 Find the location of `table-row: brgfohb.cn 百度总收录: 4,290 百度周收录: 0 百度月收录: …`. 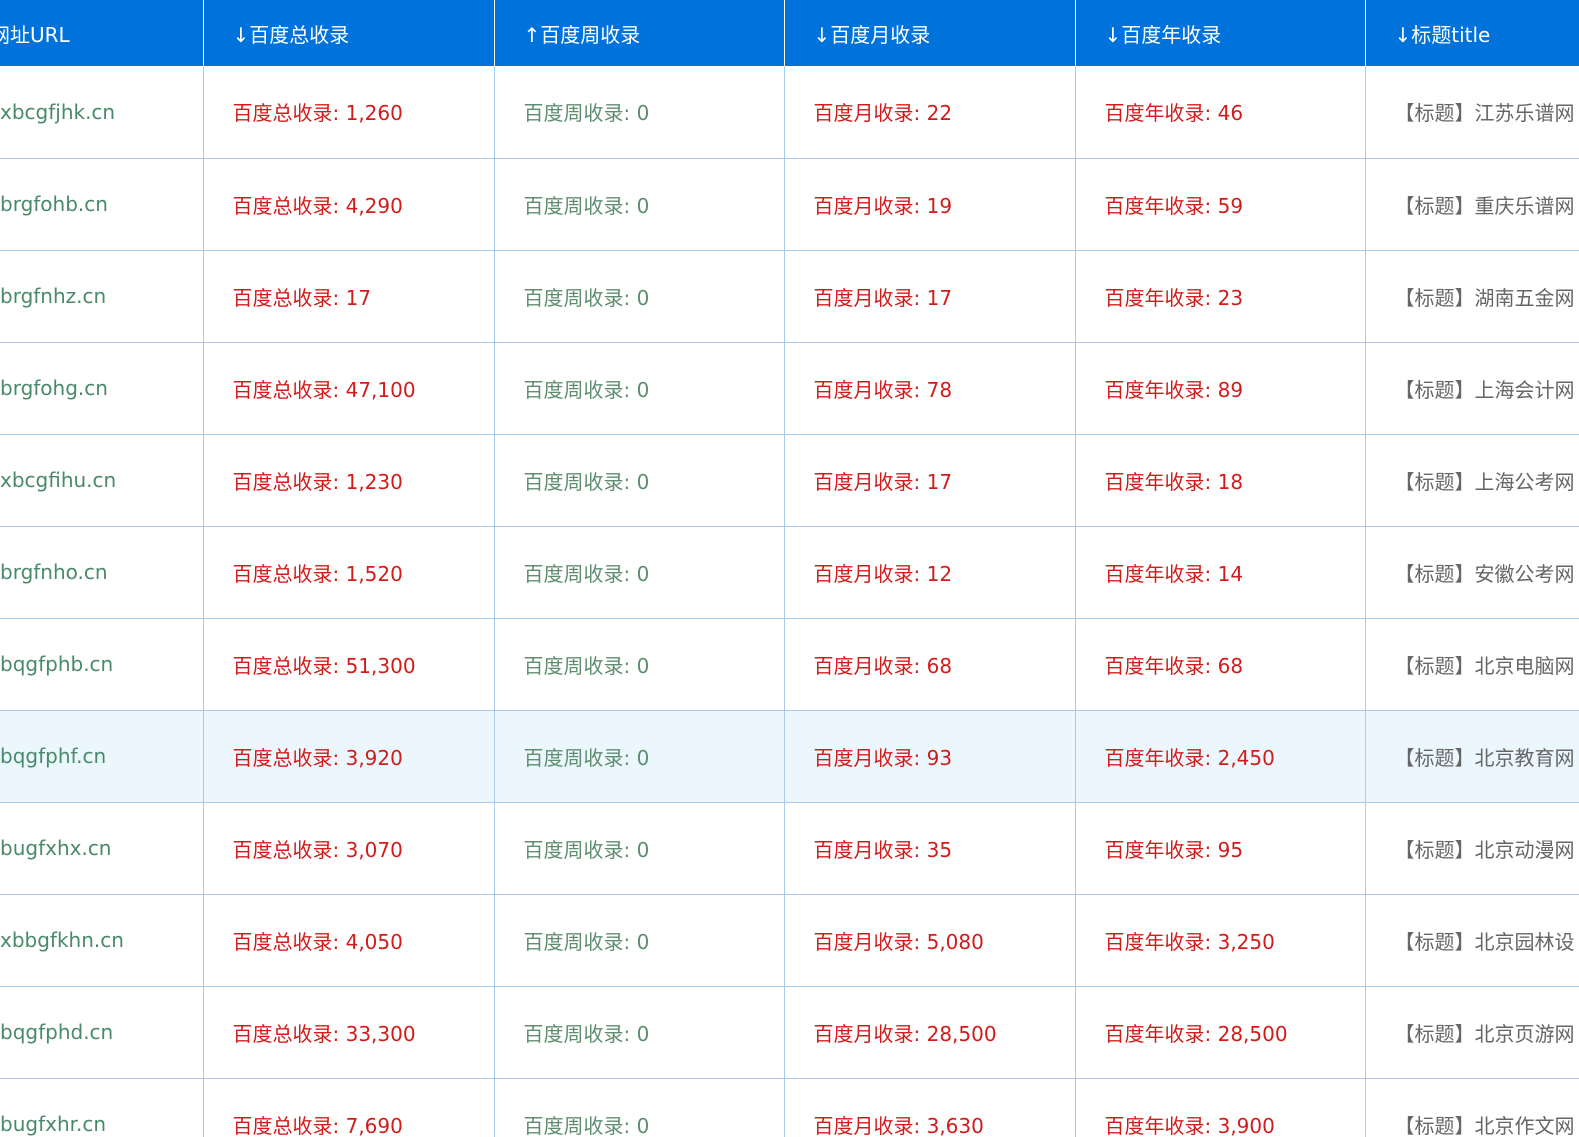

table-row: brgfohb.cn 百度总收录: 4,290 百度周收录: 0 百度月收录: … is located at coordinates (789, 204).